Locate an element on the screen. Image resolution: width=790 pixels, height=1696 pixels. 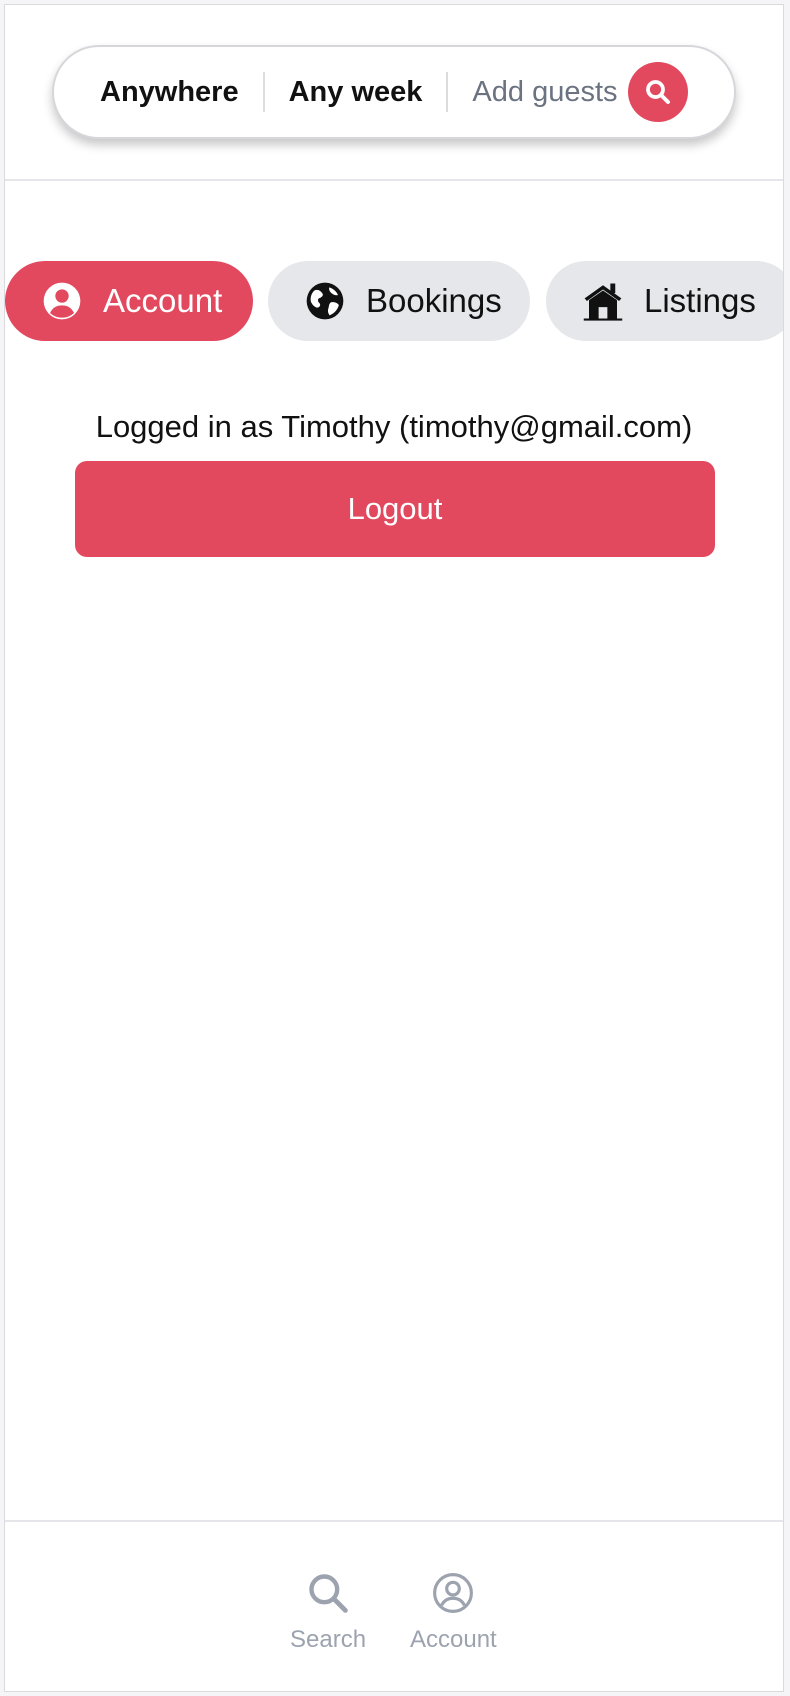
account-tabs: Account Bookings Listings is located at coordinates (394, 301).